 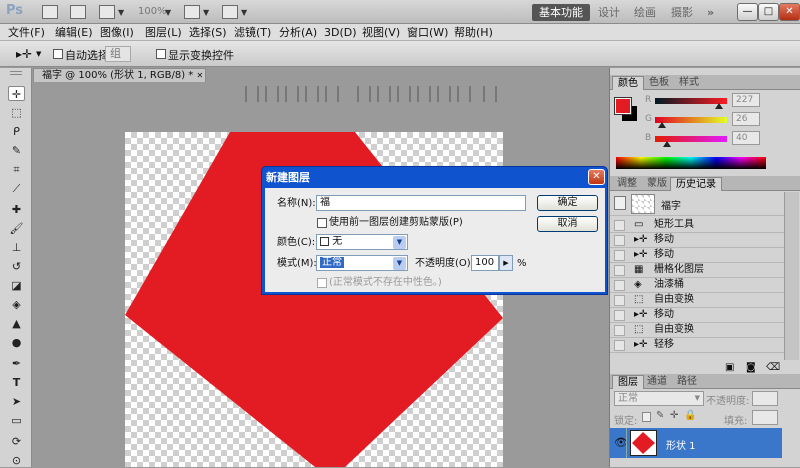 What do you see at coordinates (697, 285) in the screenshot?
I see `history-step: ◈ 油漆桶` at bounding box center [697, 285].